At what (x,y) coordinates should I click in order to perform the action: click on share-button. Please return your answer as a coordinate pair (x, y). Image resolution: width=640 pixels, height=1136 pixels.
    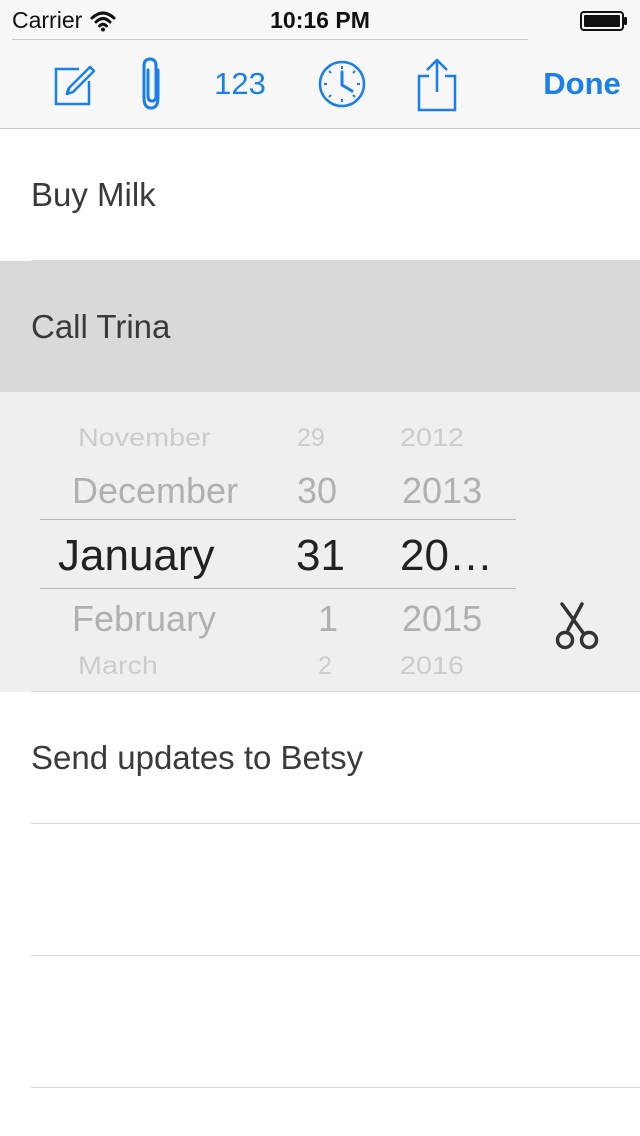
    Looking at the image, I should click on (437, 84).